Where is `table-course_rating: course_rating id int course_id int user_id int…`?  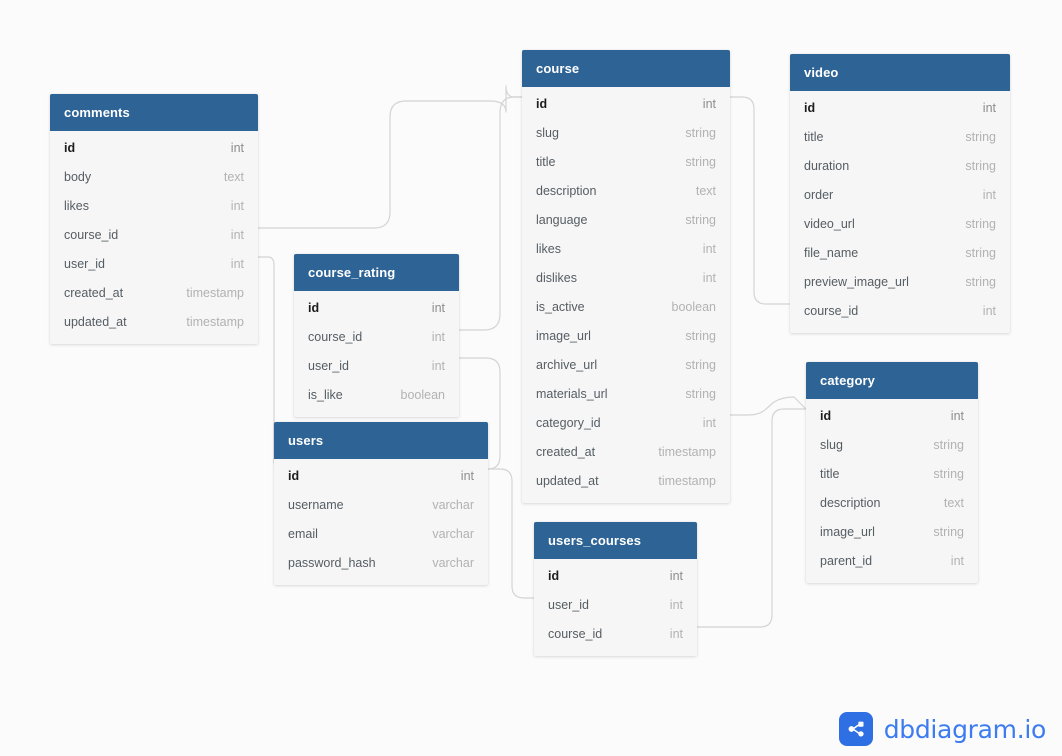 table-course_rating: course_rating id int course_id int user_id int… is located at coordinates (376, 335).